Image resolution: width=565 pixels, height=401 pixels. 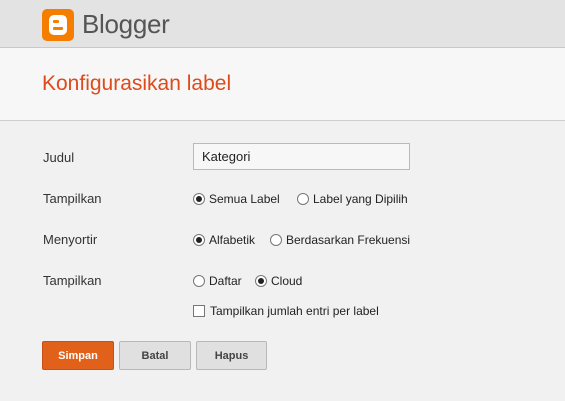 I want to click on radio-alfabetik: Alfabetik, so click(x=224, y=240).